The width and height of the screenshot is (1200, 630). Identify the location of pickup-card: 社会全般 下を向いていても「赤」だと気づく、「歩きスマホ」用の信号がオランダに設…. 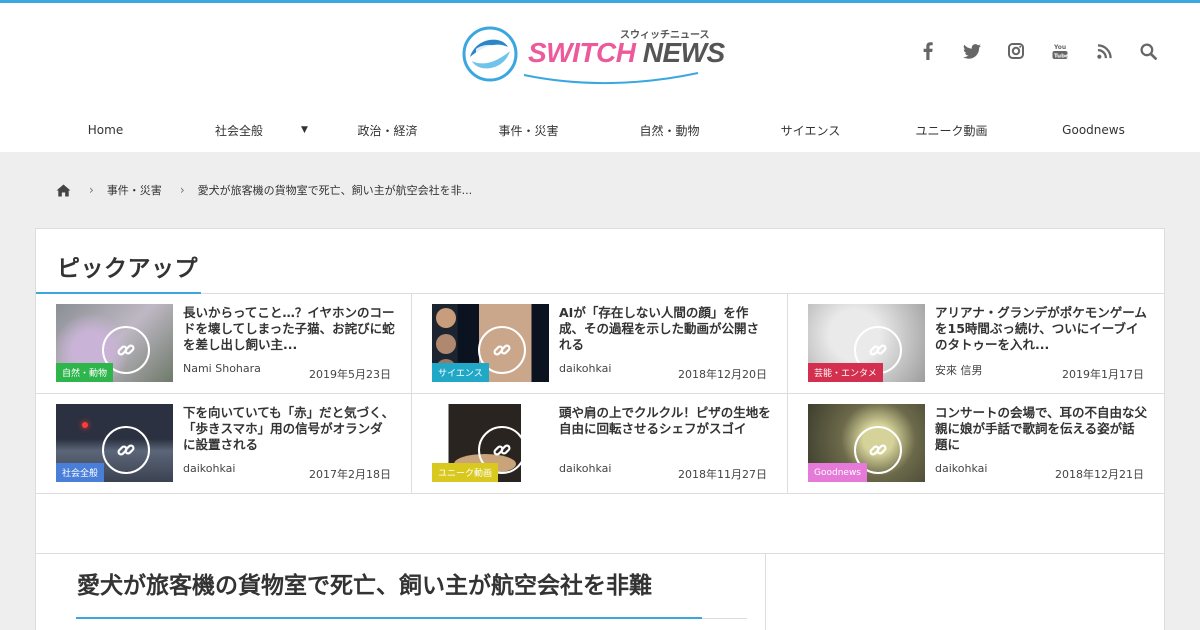
(224, 444).